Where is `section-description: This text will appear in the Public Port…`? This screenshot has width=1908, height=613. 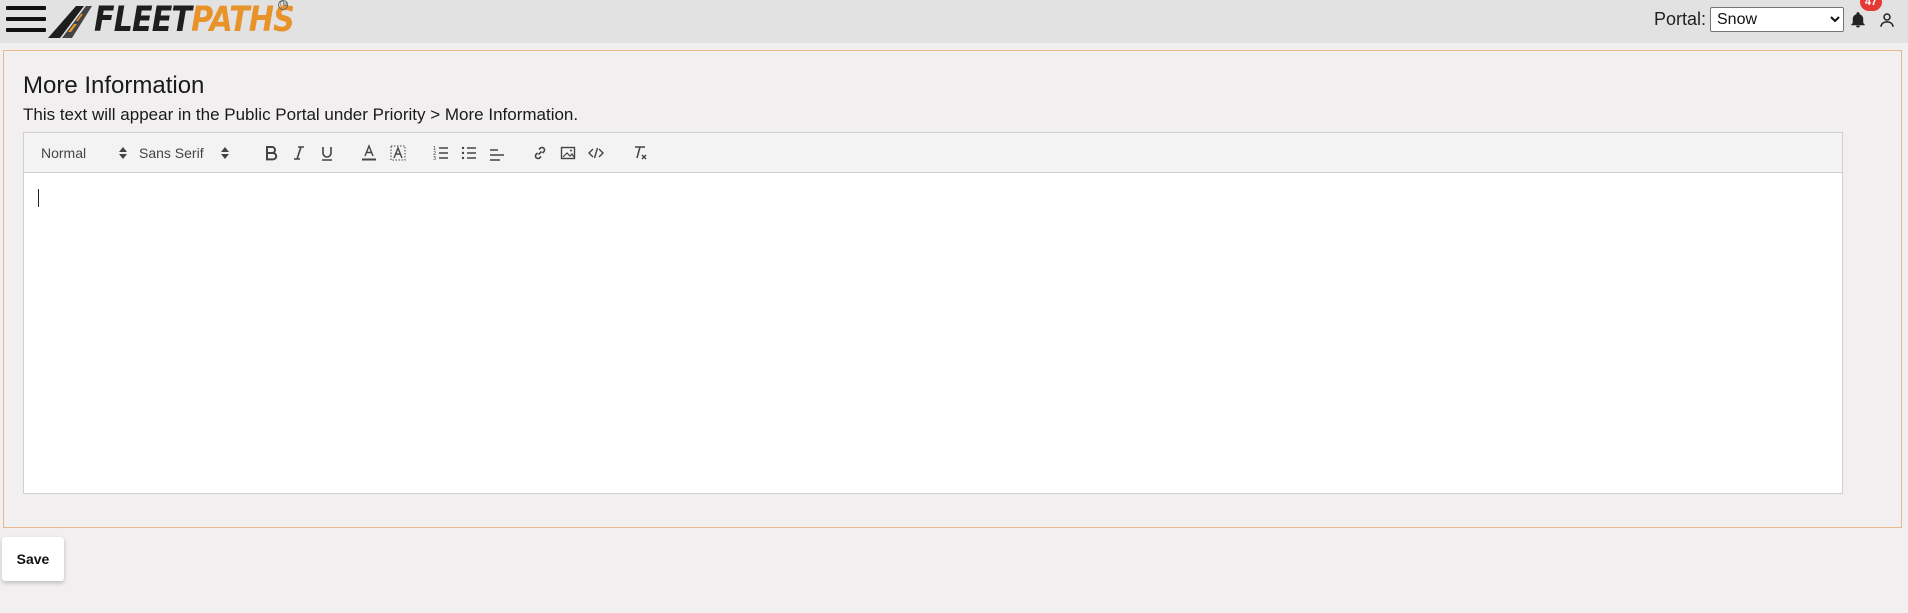
section-description: This text will appear in the Public Port… is located at coordinates (301, 114).